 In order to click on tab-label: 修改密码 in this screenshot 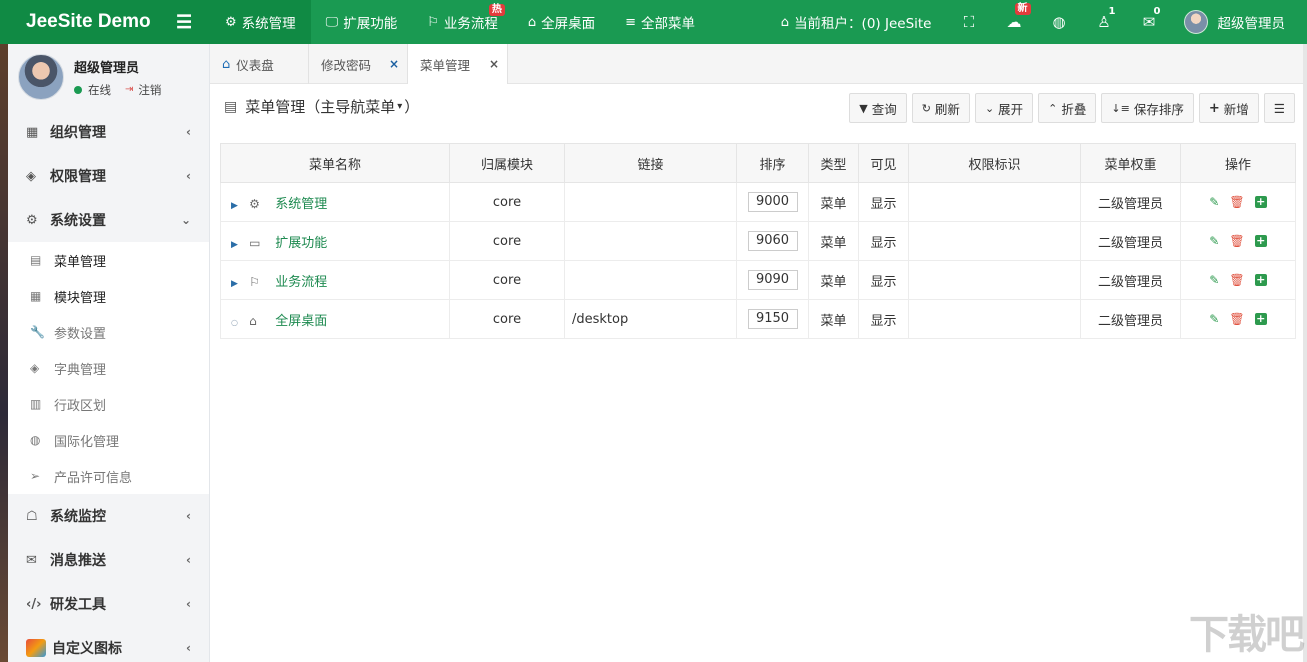, I will do `click(346, 65)`.